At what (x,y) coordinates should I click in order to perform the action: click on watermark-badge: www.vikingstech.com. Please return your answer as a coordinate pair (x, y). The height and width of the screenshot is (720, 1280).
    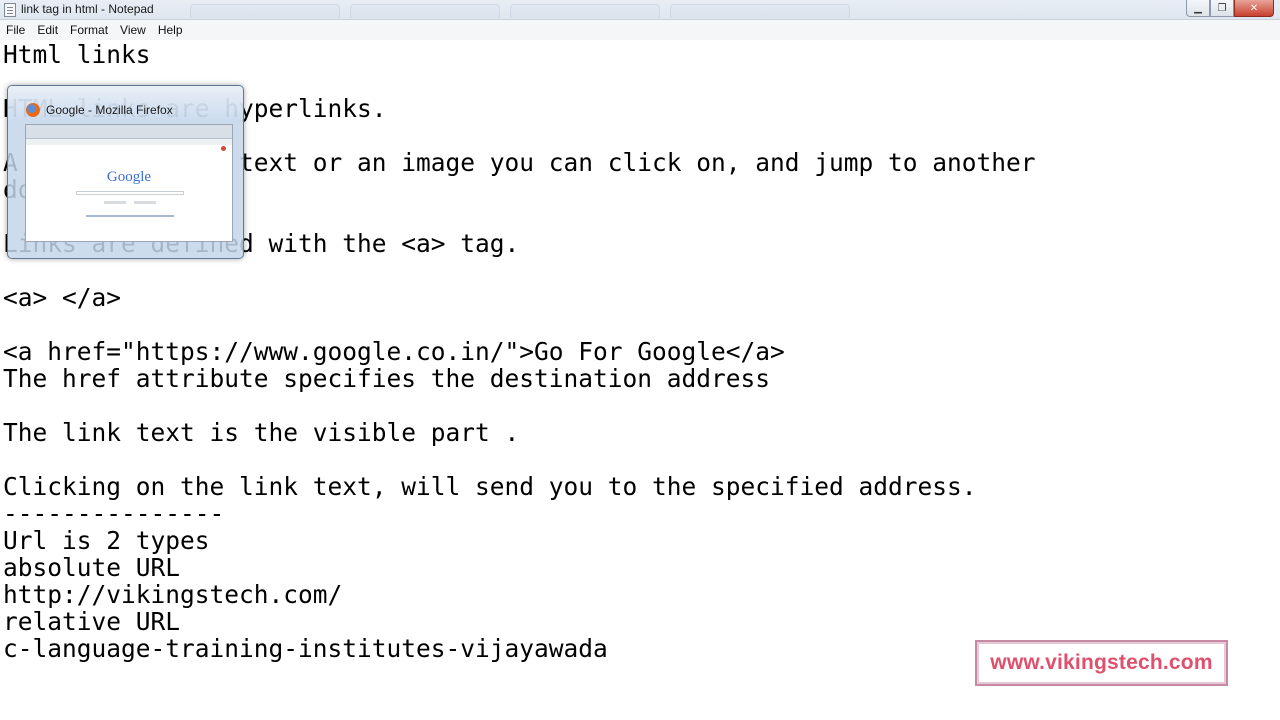
    Looking at the image, I should click on (1101, 663).